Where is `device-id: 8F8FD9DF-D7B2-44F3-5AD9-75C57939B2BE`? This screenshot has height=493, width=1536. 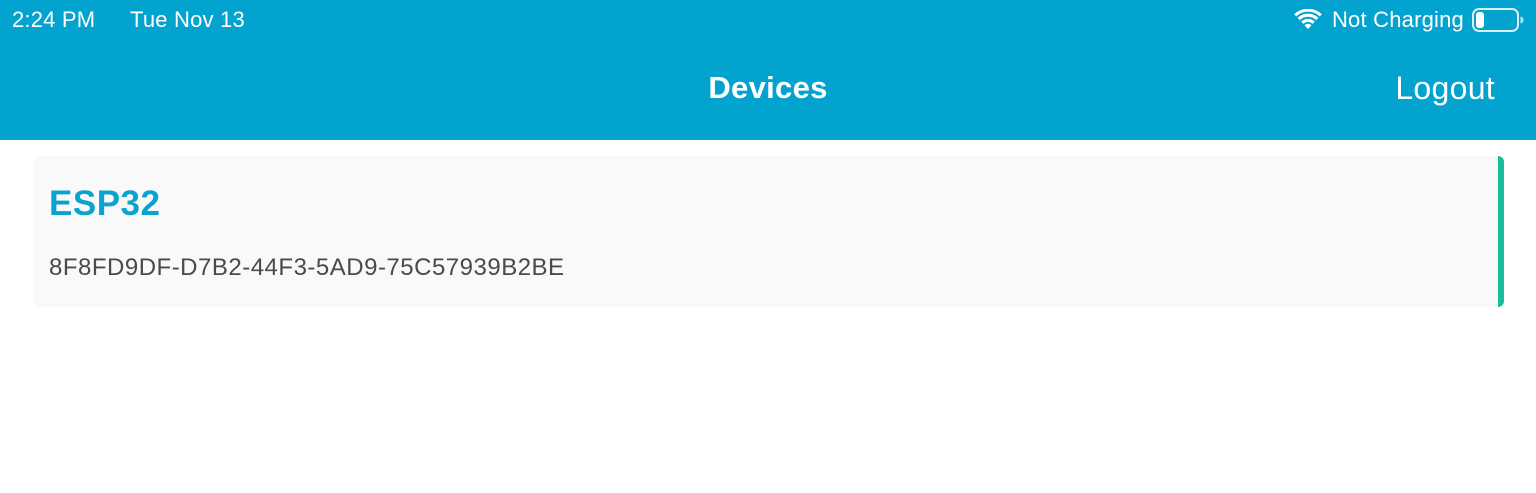 device-id: 8F8FD9DF-D7B2-44F3-5AD9-75C57939B2BE is located at coordinates (307, 267).